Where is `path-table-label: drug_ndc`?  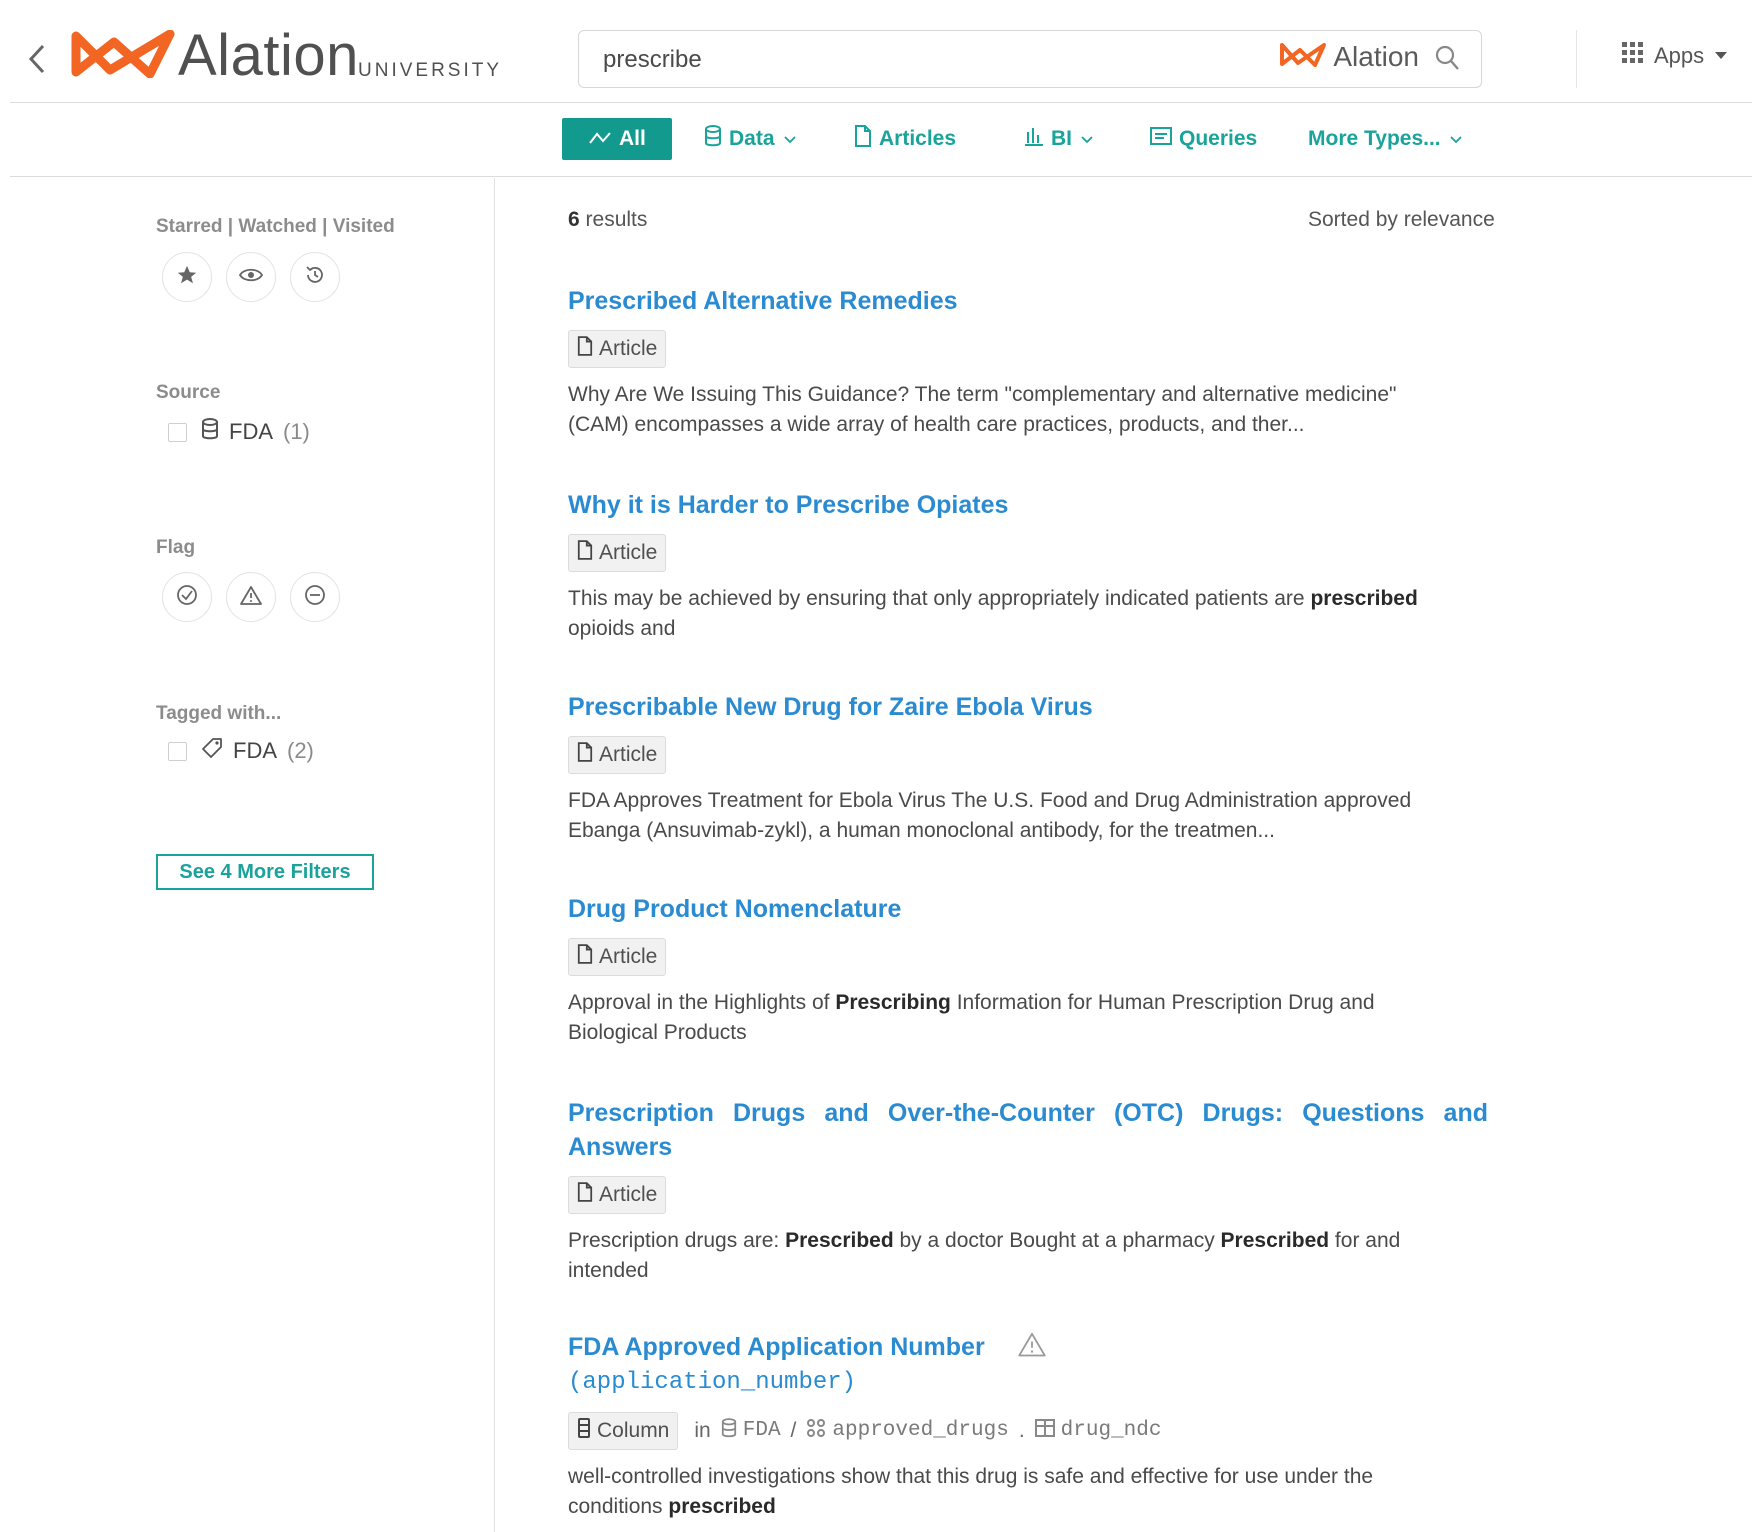
path-table-label: drug_ndc is located at coordinates (1111, 1431).